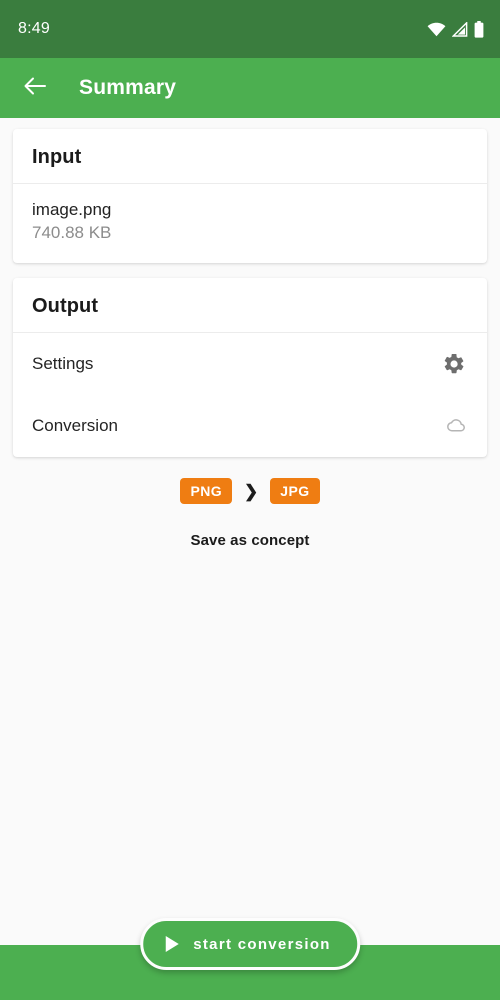 The image size is (500, 1000). I want to click on settings-label: Settings, so click(63, 364).